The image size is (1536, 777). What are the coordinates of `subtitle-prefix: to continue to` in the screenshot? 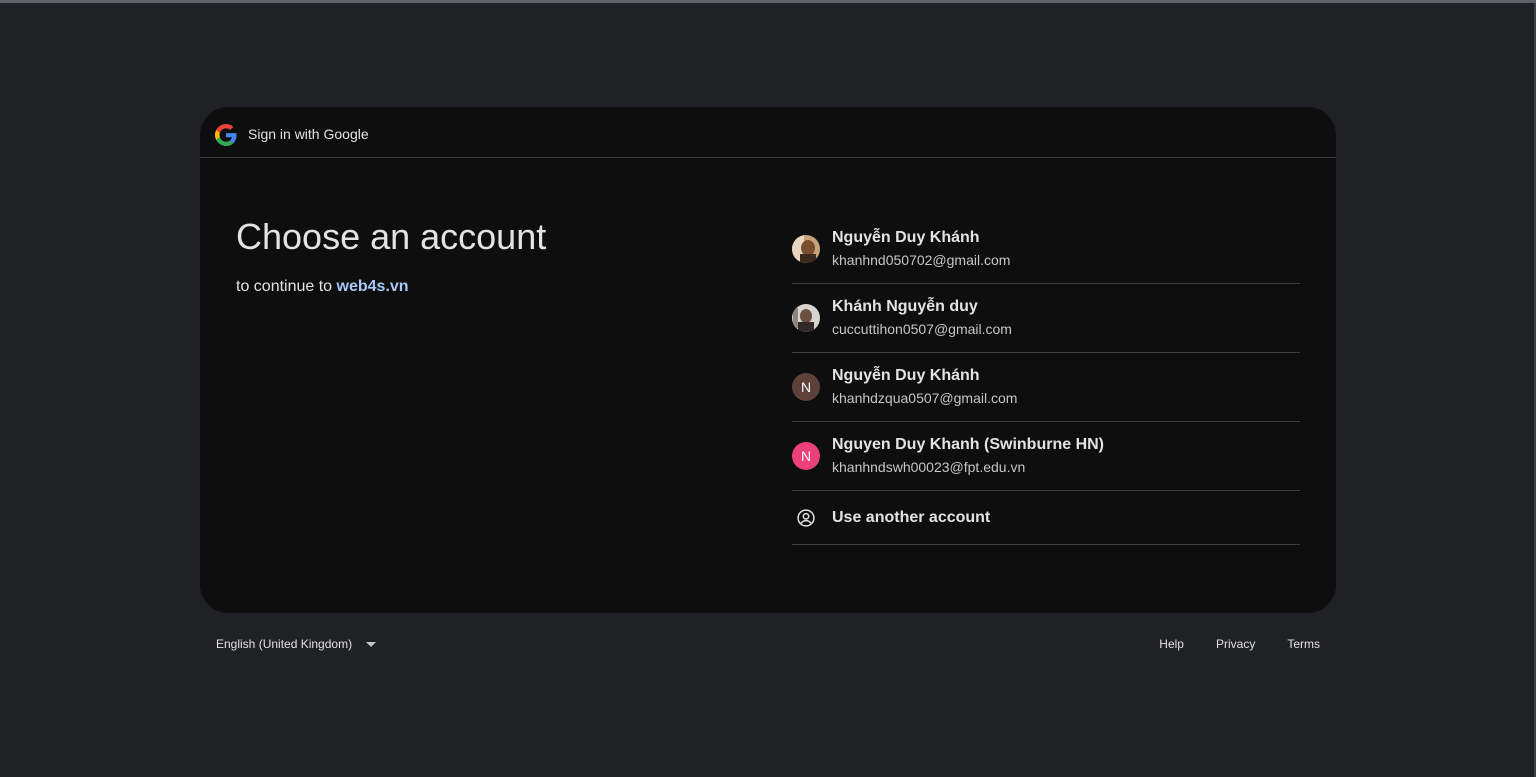 It's located at (284, 286).